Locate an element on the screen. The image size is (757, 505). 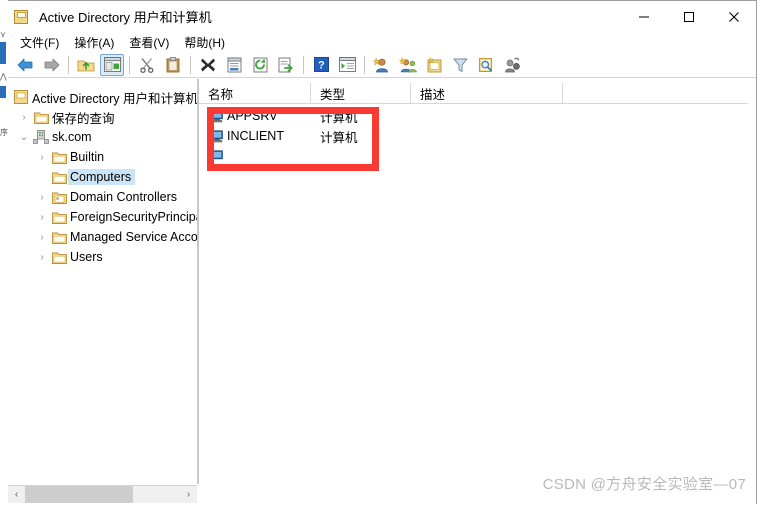
tree-item-builtin: › Builtin is located at coordinates (102, 157).